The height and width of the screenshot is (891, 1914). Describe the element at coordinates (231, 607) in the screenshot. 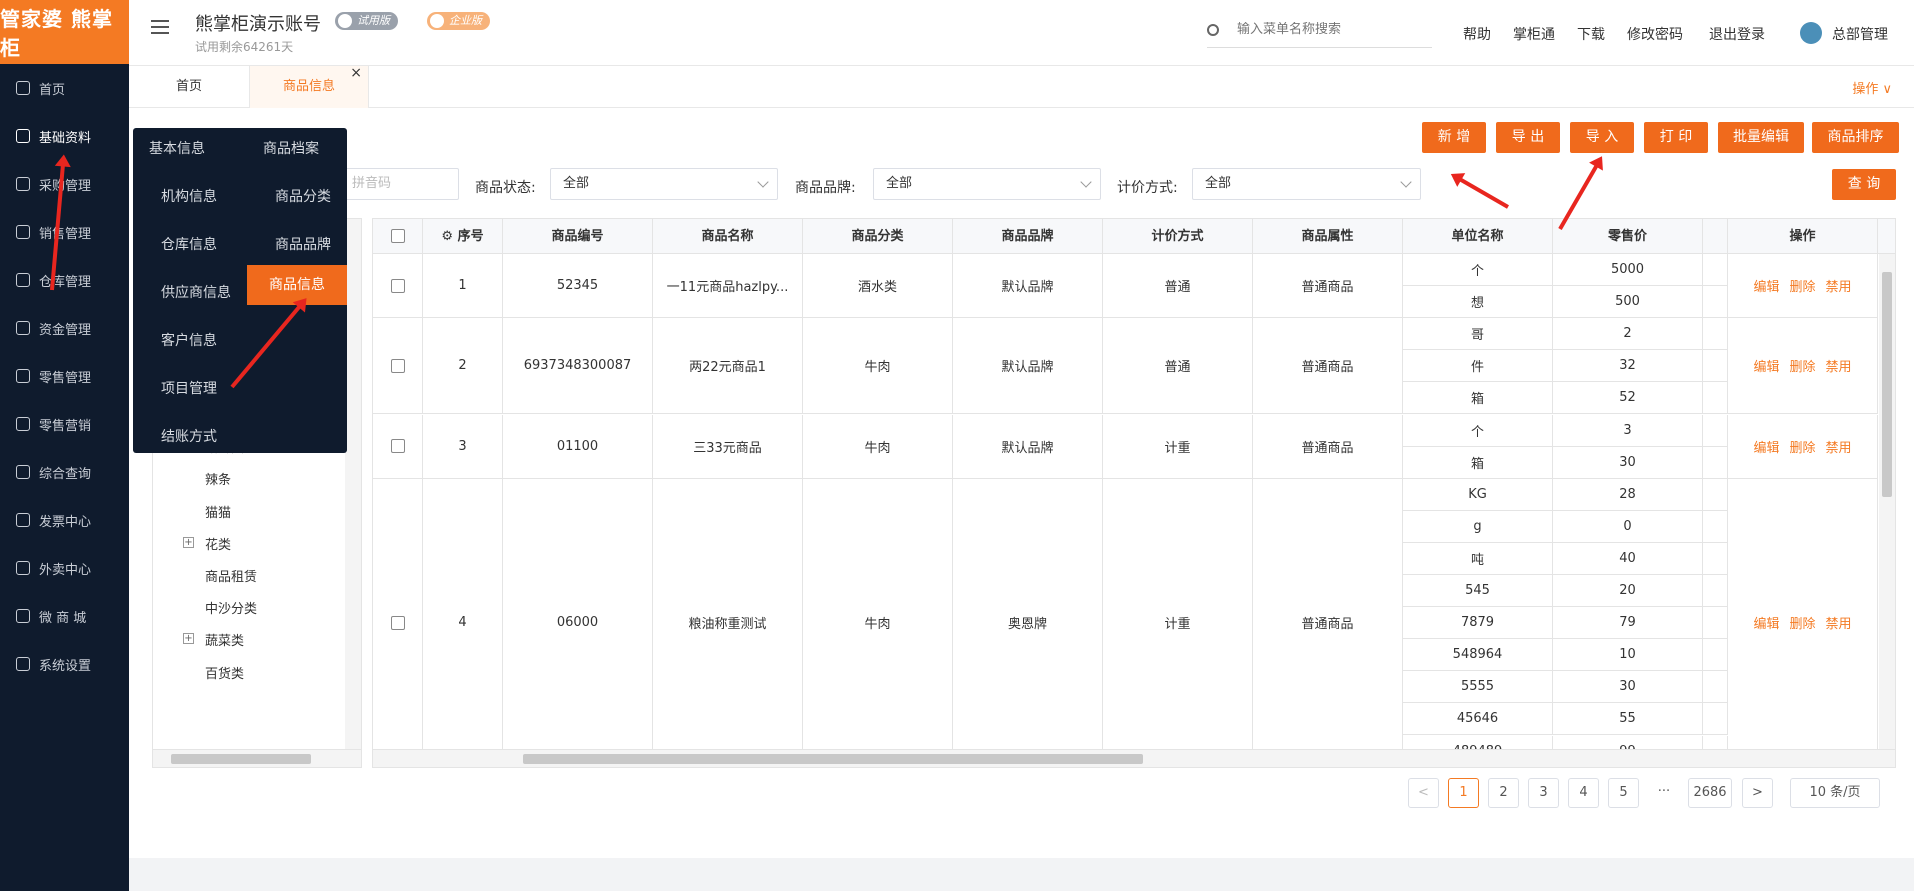

I see `tree-node: 中沙分类` at that location.